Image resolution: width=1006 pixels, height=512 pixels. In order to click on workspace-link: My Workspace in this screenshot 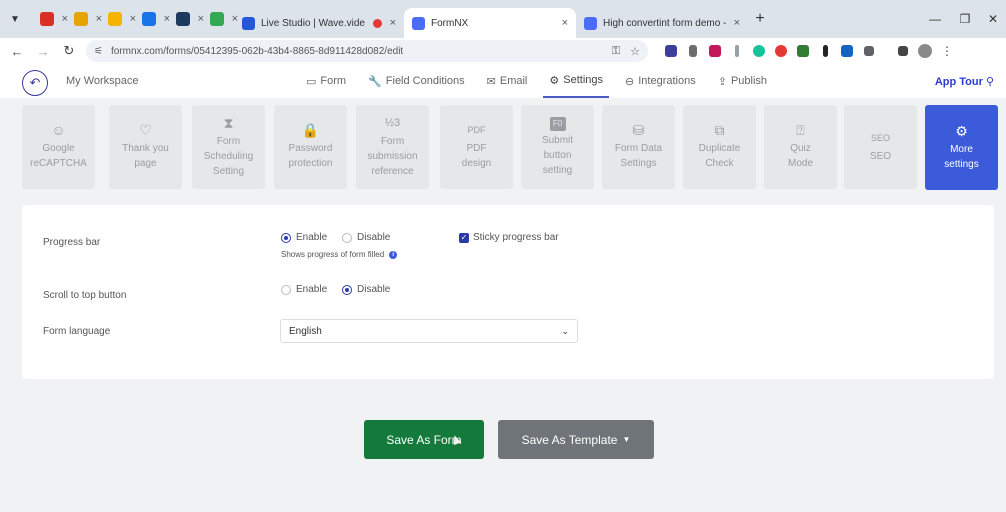, I will do `click(102, 81)`.